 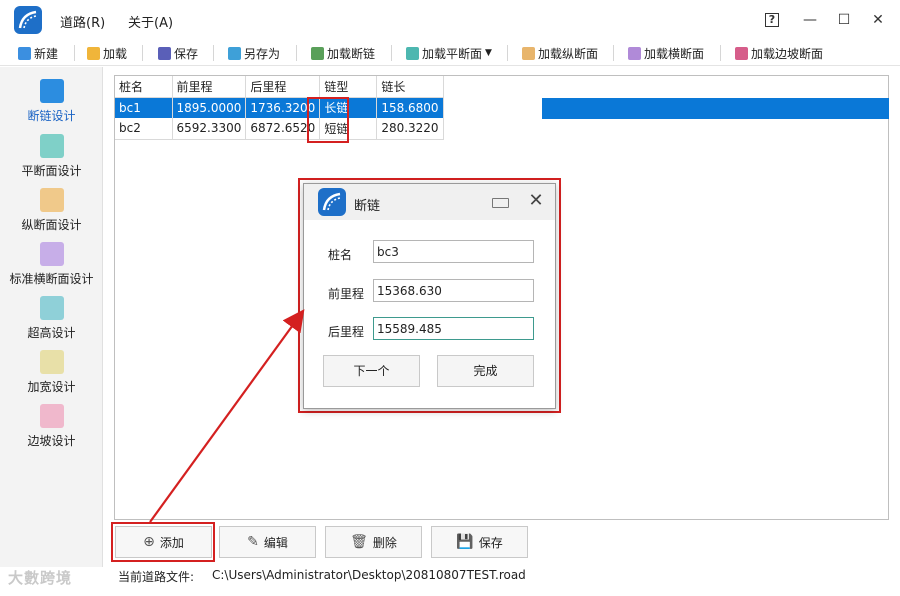 I want to click on table-row: bc2 6592.3300 6872.6520 短链 280.3220, so click(x=279, y=129).